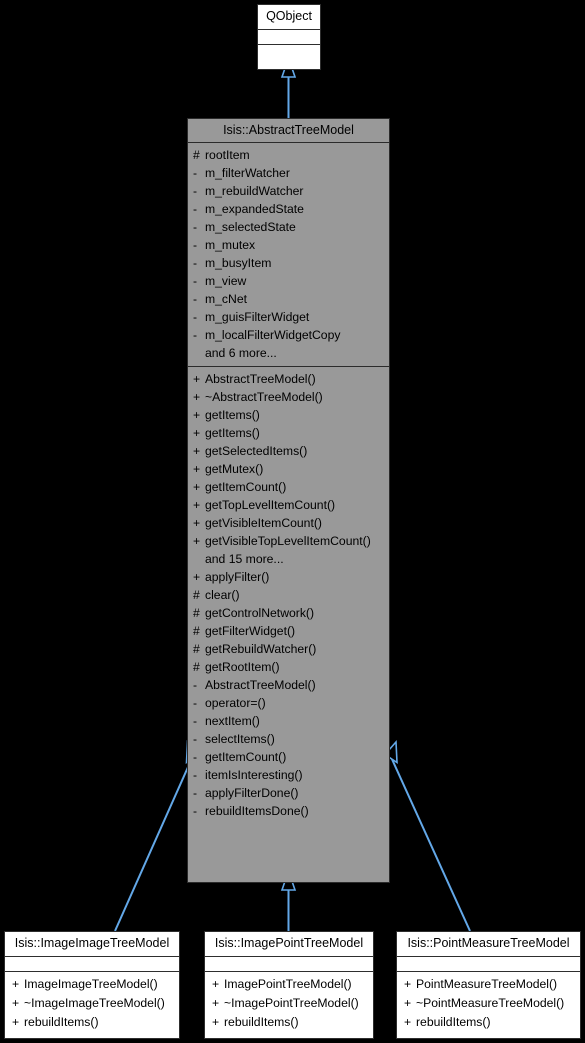 The width and height of the screenshot is (585, 1043). What do you see at coordinates (291, 1002) in the screenshot?
I see `method-label: ~ImagePointTreeModel()` at bounding box center [291, 1002].